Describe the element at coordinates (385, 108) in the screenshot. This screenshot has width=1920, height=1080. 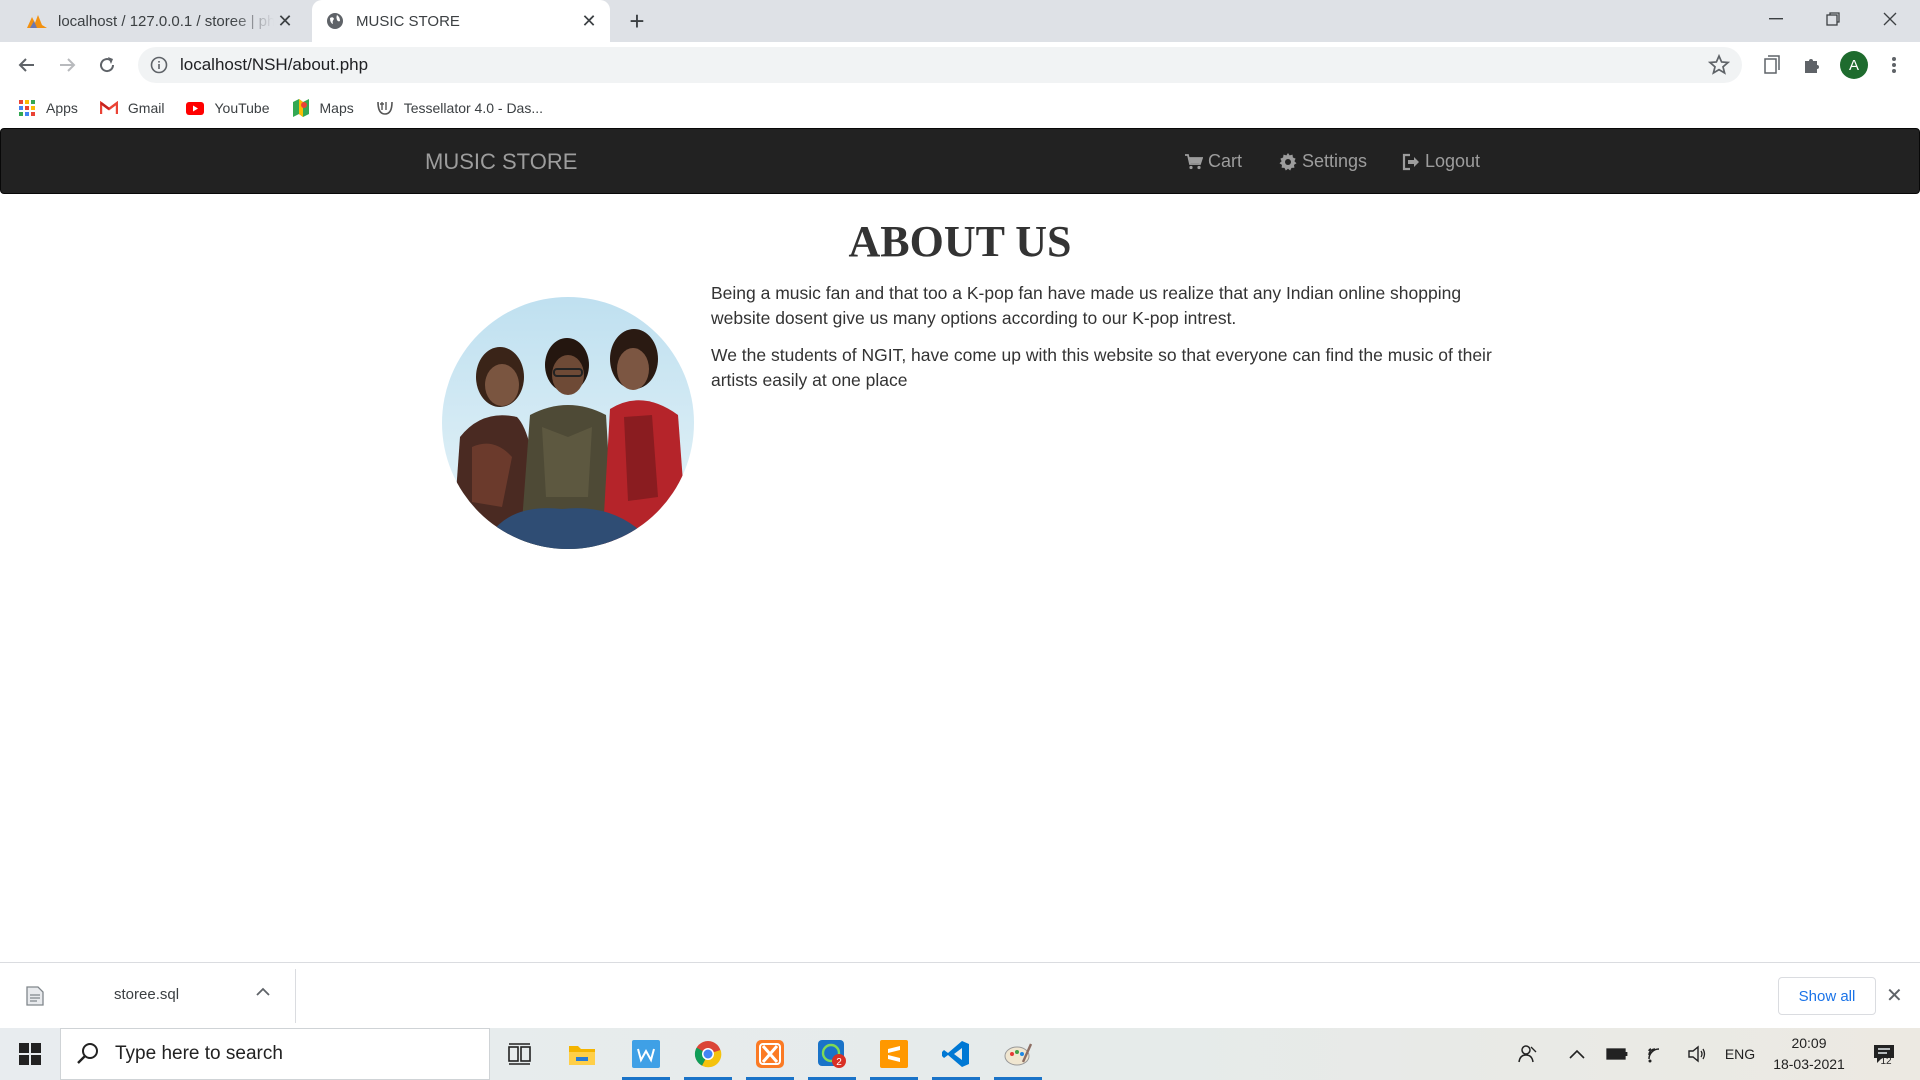
I see `tessellator-icon` at that location.